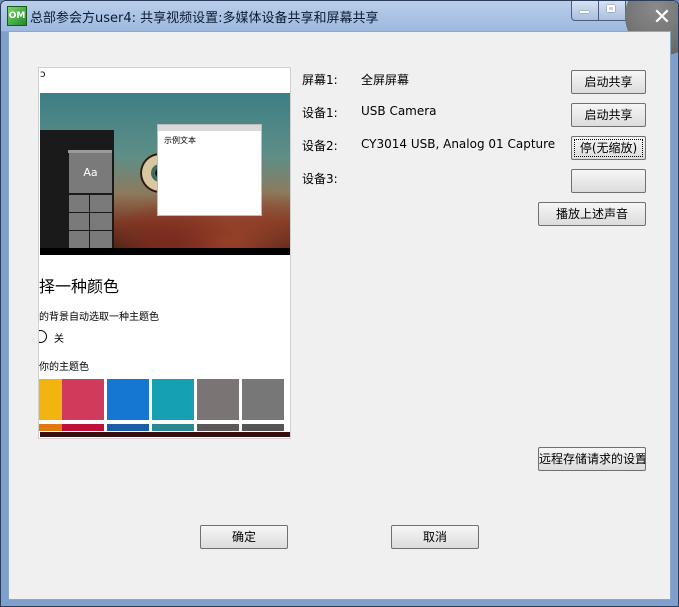 The image size is (679, 607). What do you see at coordinates (90, 173) in the screenshot?
I see `preview-text-tile: Aa` at bounding box center [90, 173].